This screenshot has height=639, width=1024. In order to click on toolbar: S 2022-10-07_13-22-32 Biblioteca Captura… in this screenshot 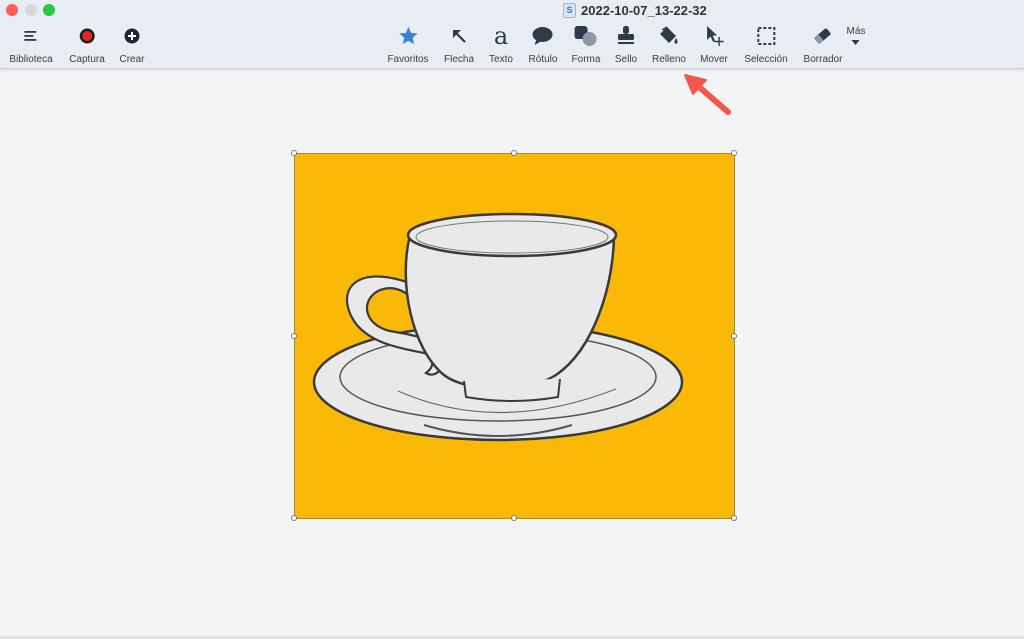, I will do `click(512, 34)`.